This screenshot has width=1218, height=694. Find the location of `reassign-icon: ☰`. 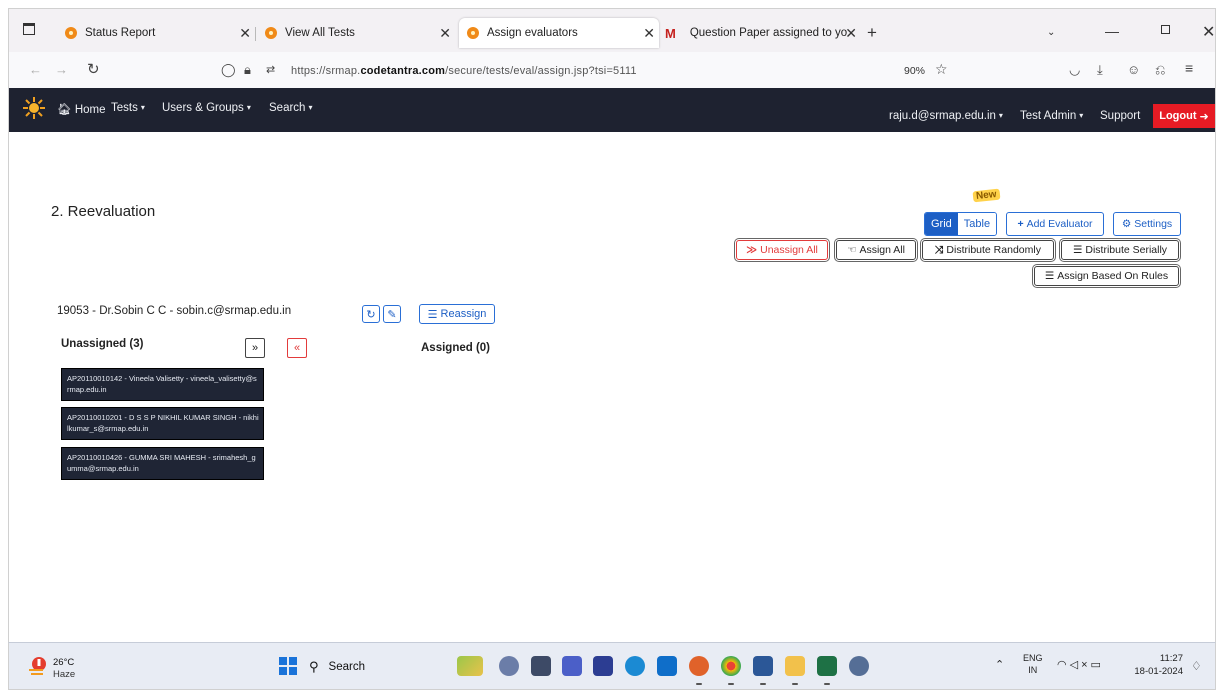

reassign-icon: ☰ is located at coordinates (432, 314).